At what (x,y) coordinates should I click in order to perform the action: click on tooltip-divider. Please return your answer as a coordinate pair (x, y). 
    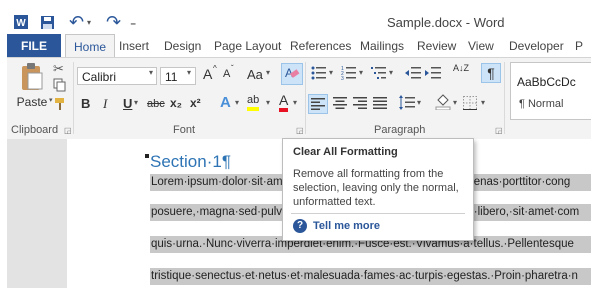
    Looking at the image, I should click on (378, 213).